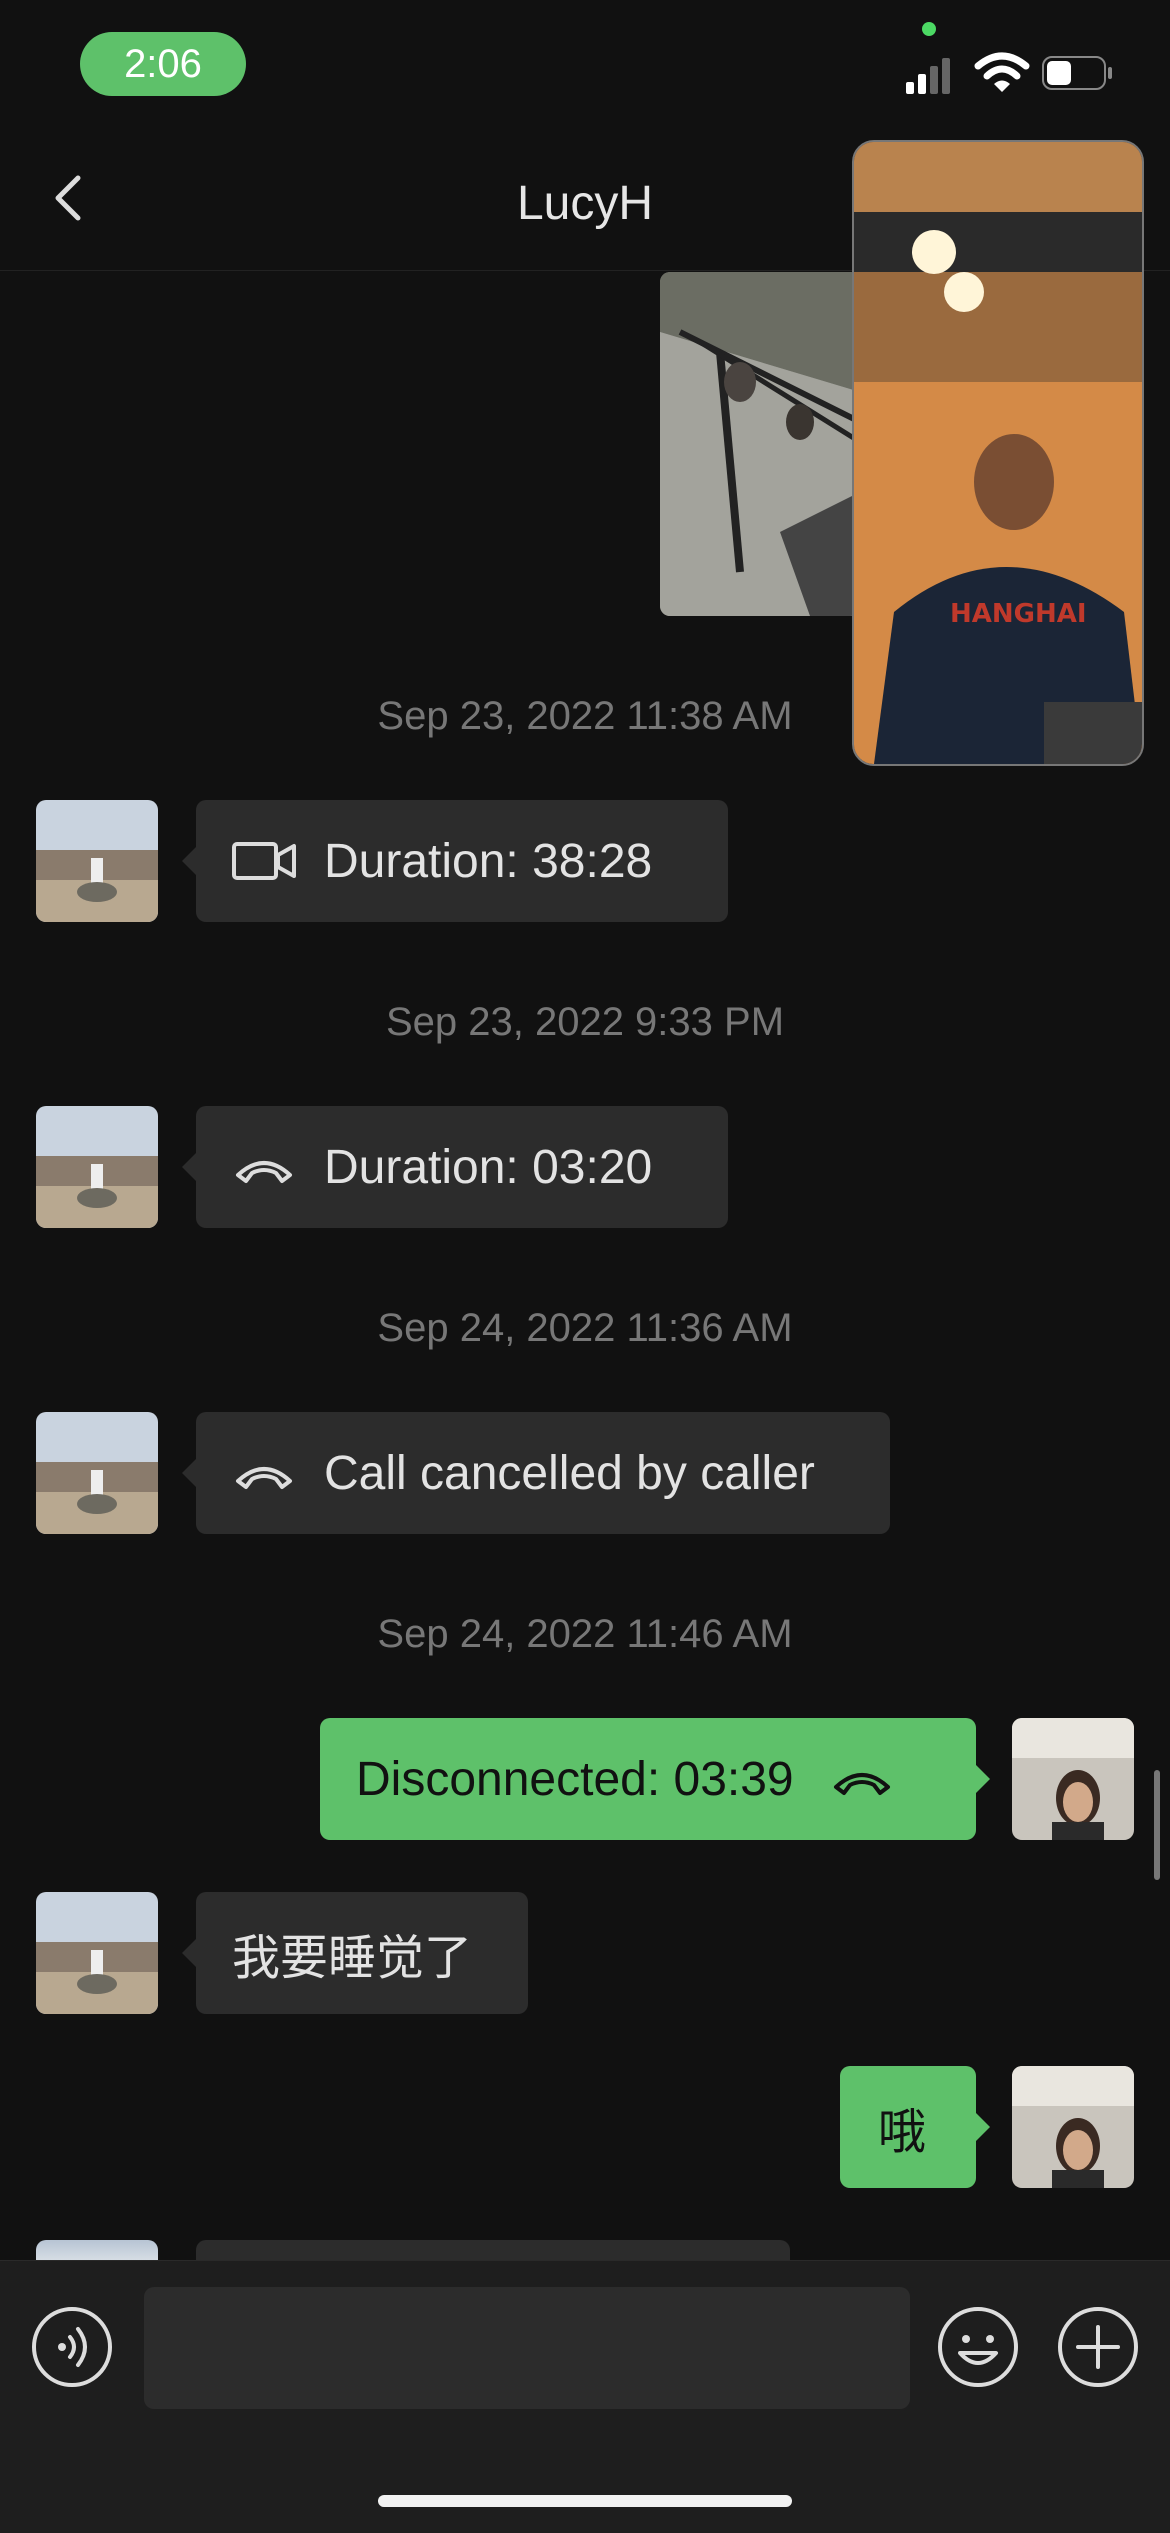  Describe the element at coordinates (1077, 73) in the screenshot. I see `battery-icon` at that location.